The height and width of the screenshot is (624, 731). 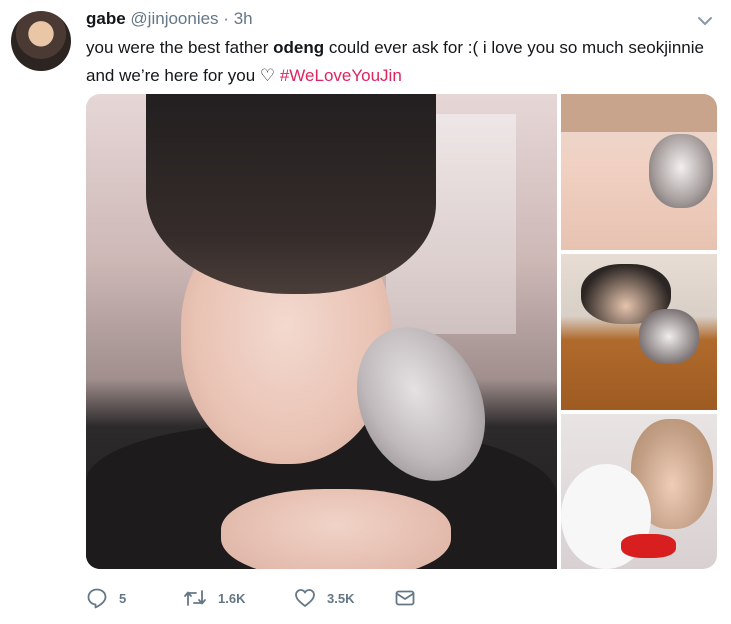 What do you see at coordinates (336, 529) in the screenshot?
I see `photo-hand` at bounding box center [336, 529].